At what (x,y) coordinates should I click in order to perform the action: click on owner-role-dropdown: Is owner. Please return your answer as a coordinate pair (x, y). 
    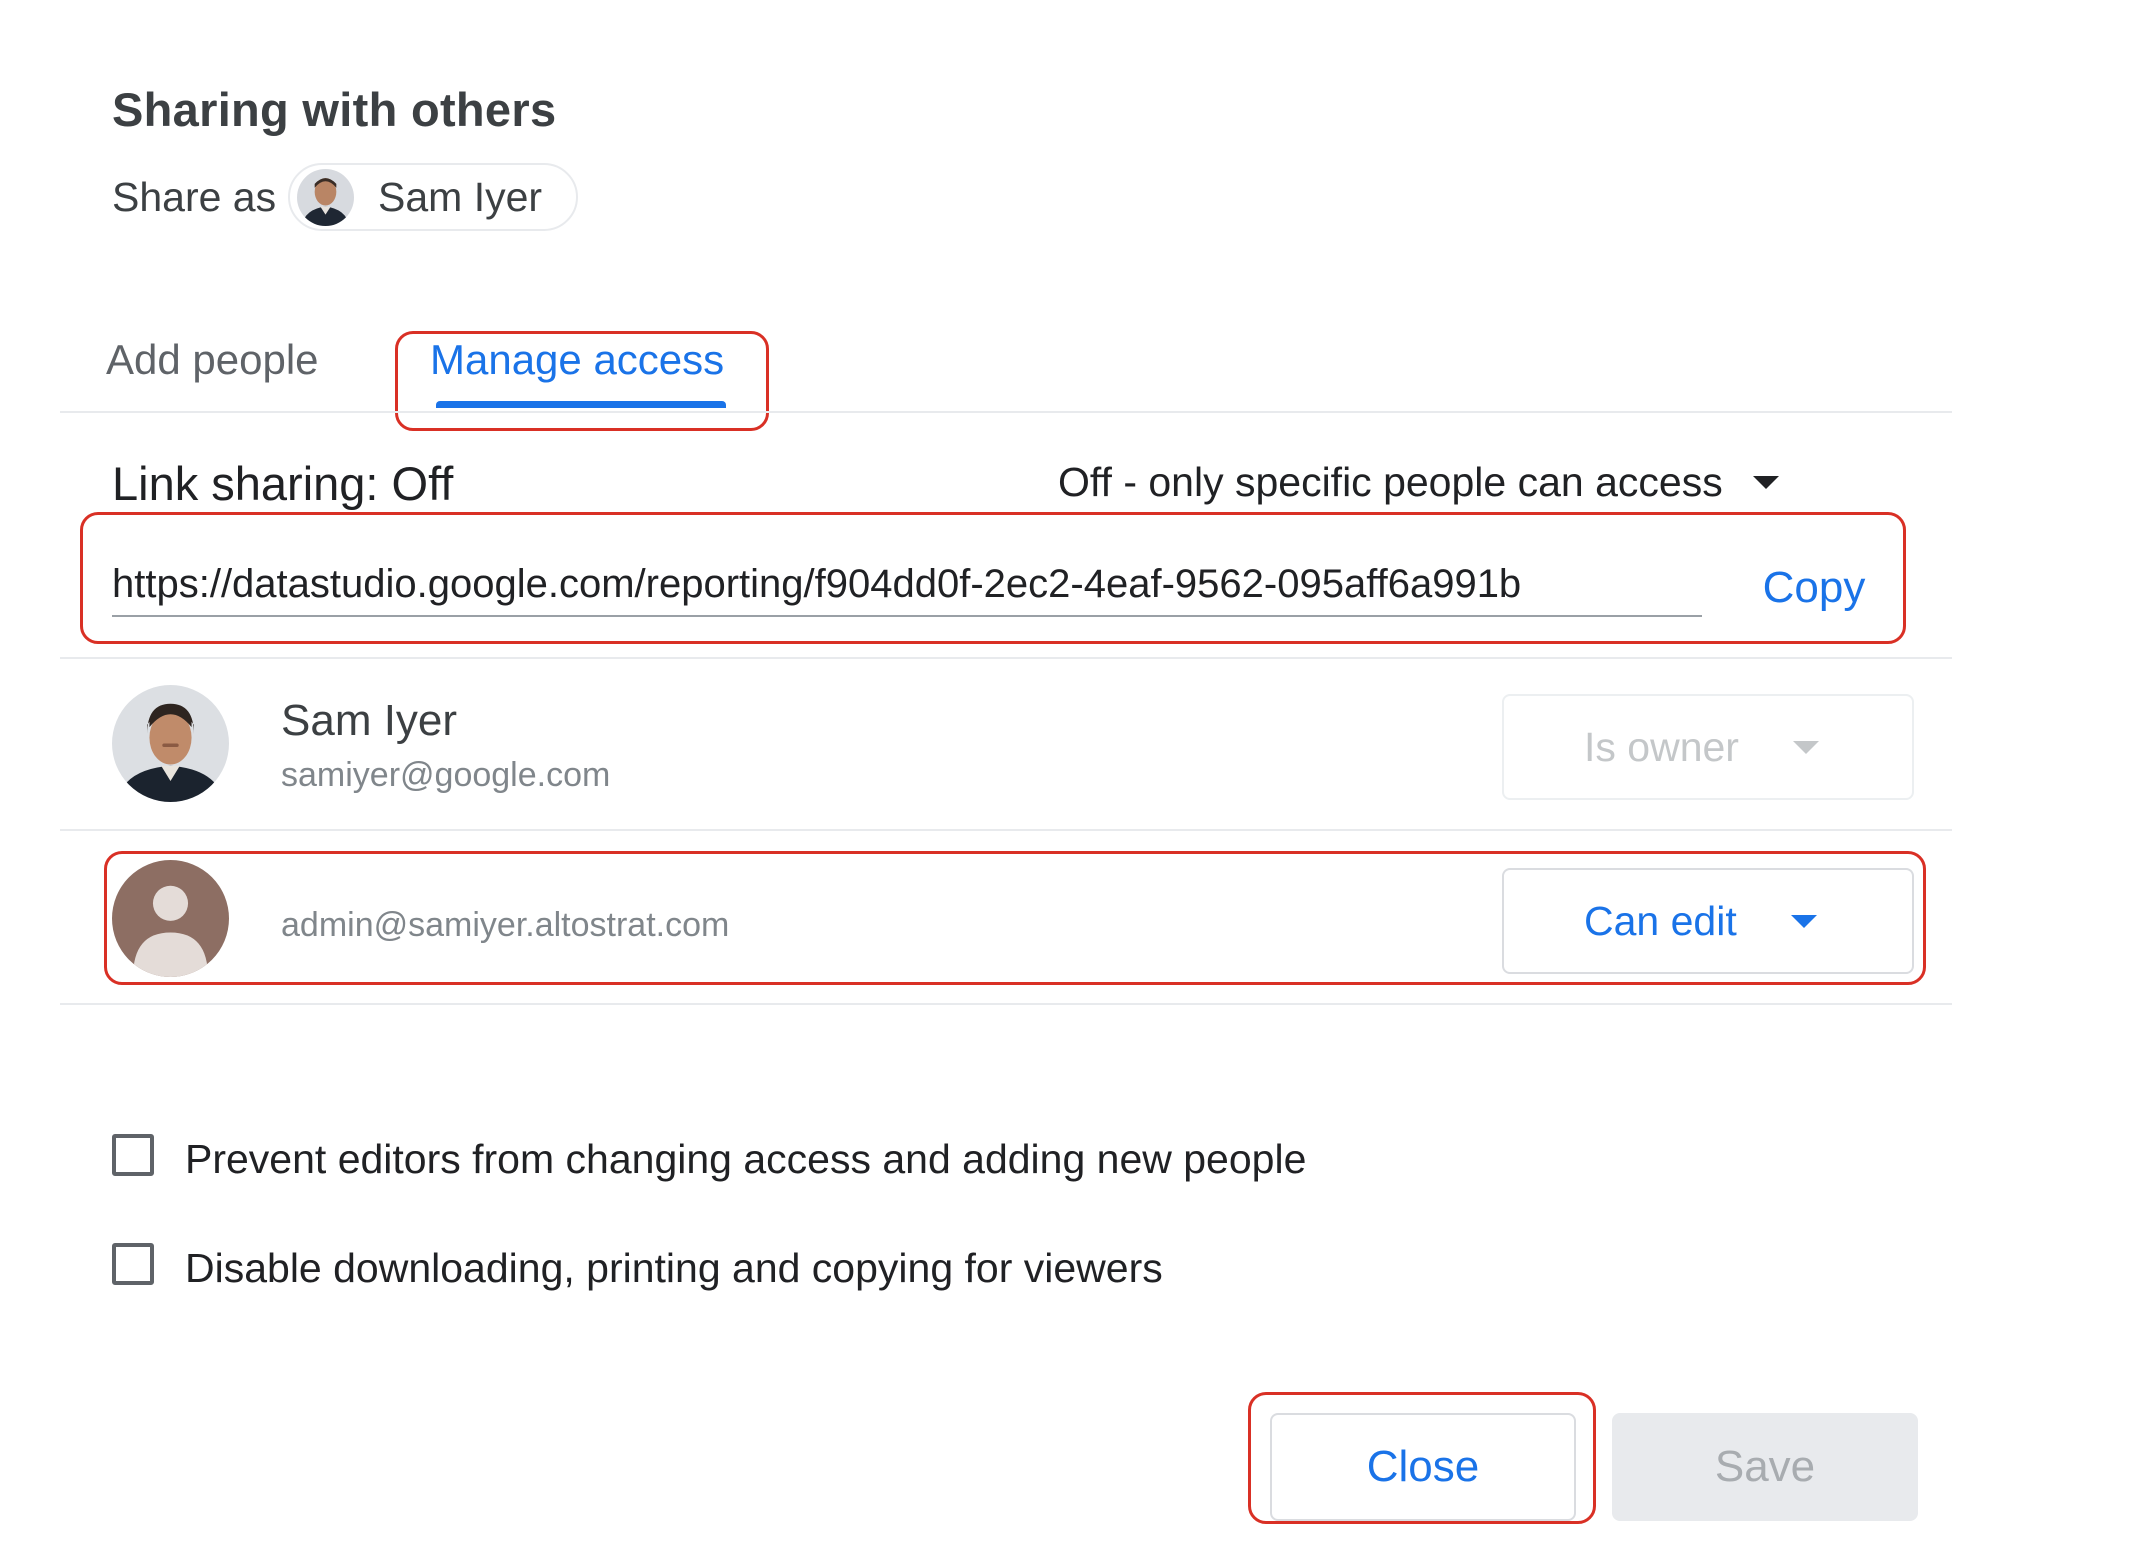
    Looking at the image, I should click on (1708, 747).